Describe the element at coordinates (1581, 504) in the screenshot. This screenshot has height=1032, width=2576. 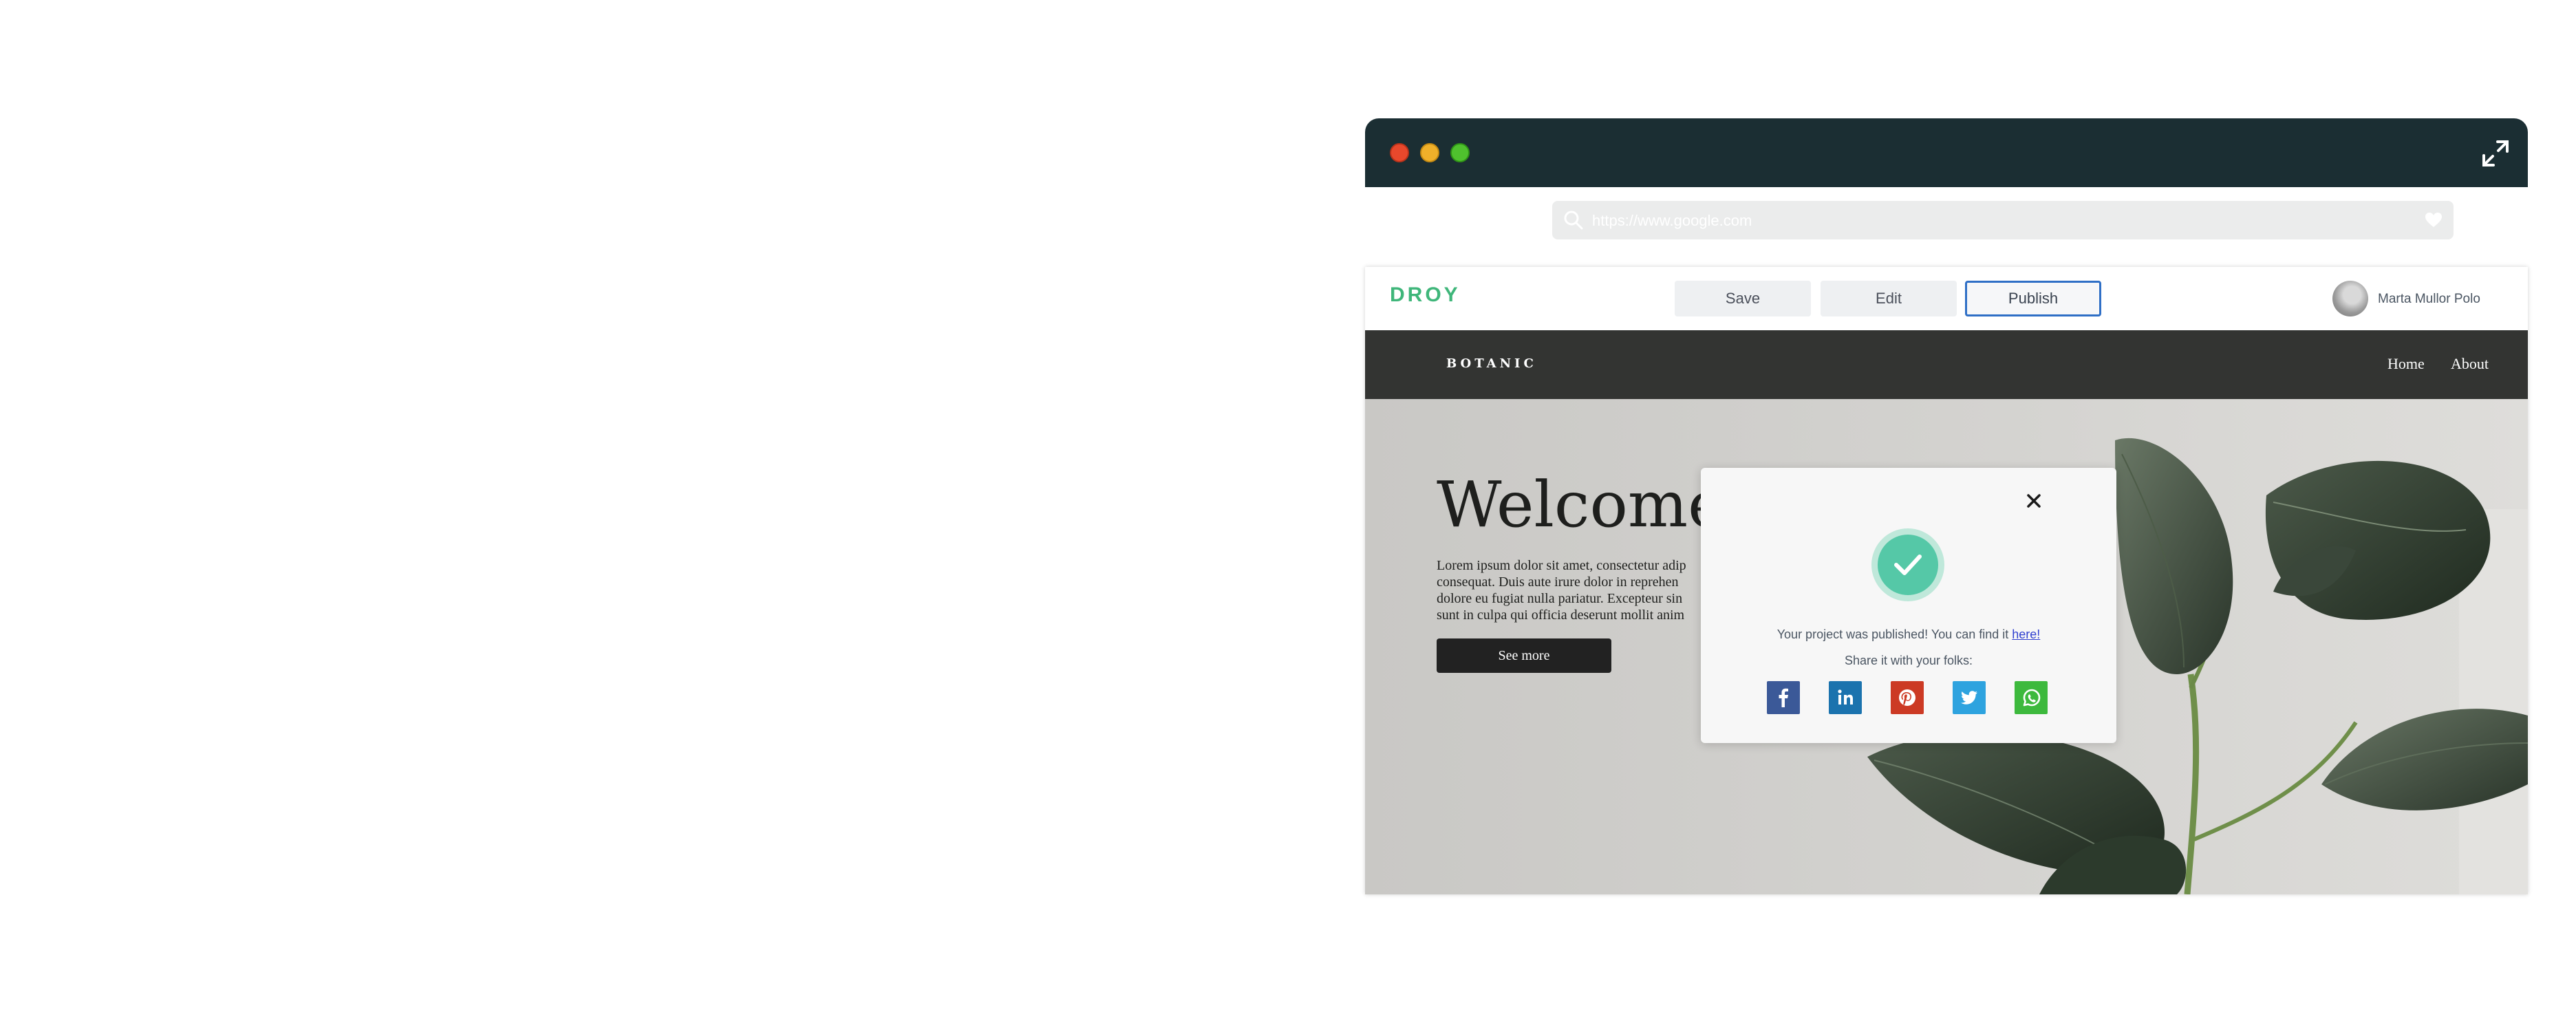
I see `hero-title: Welcome` at that location.